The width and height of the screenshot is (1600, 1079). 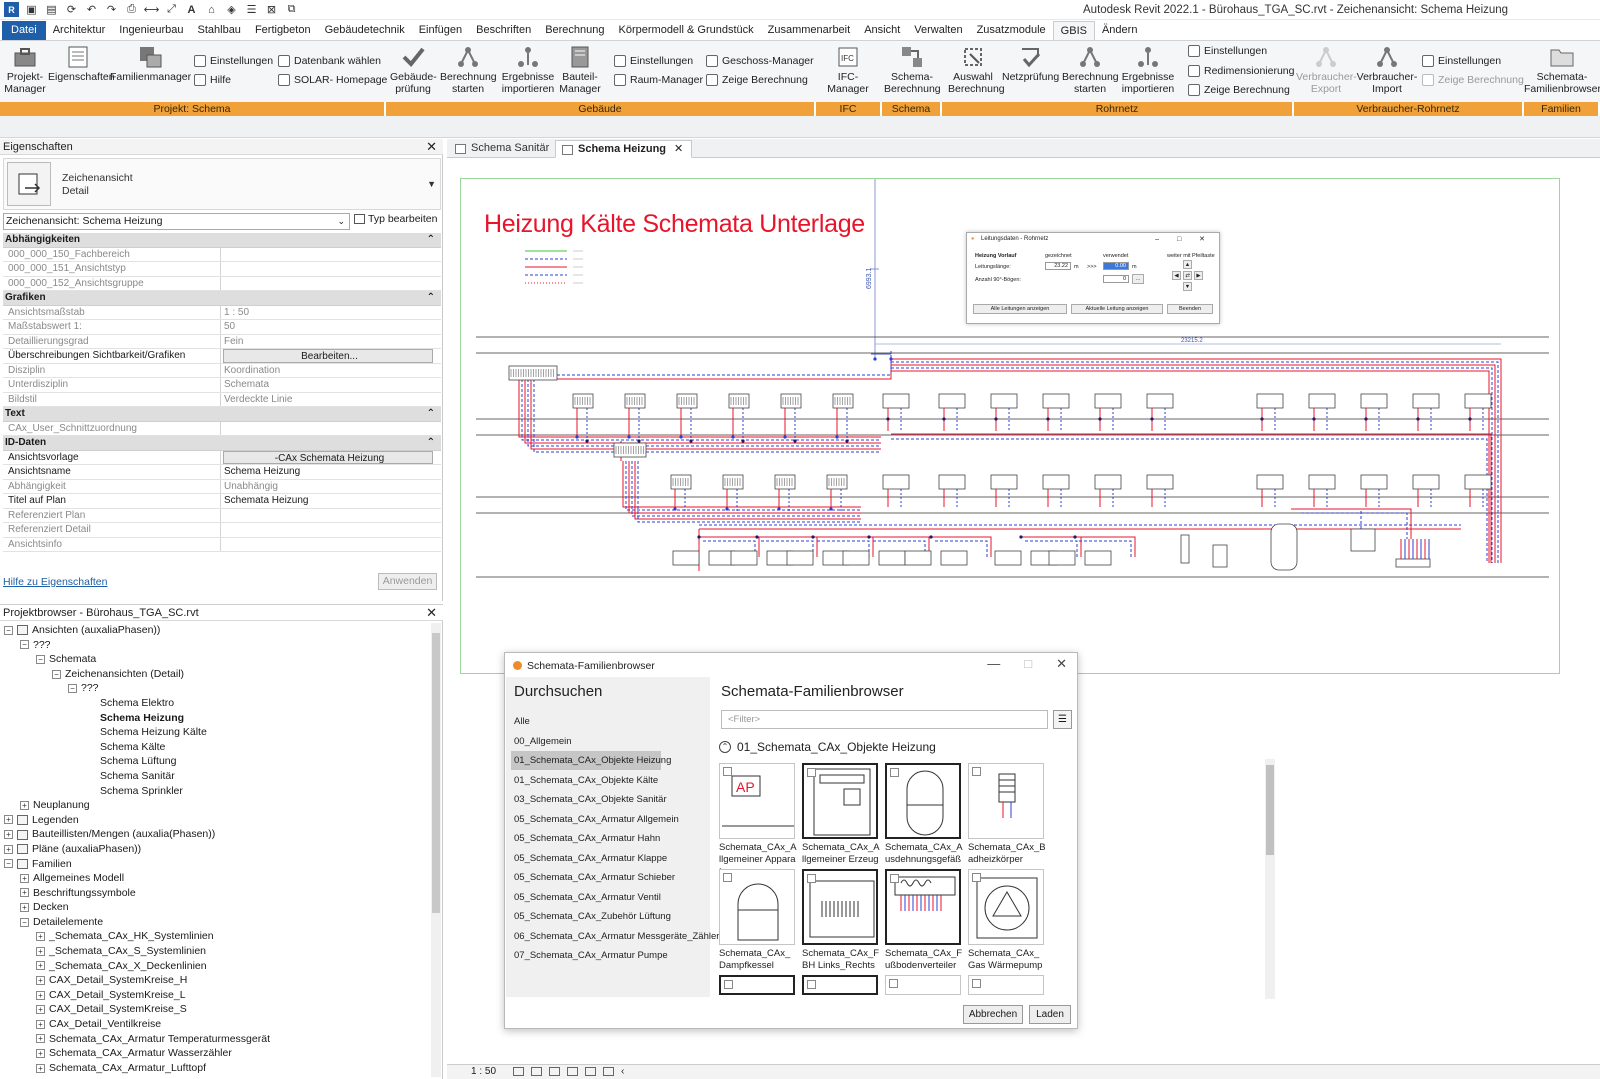 I want to click on netzpruefung-button: Netzprüfung, so click(x=1030, y=63).